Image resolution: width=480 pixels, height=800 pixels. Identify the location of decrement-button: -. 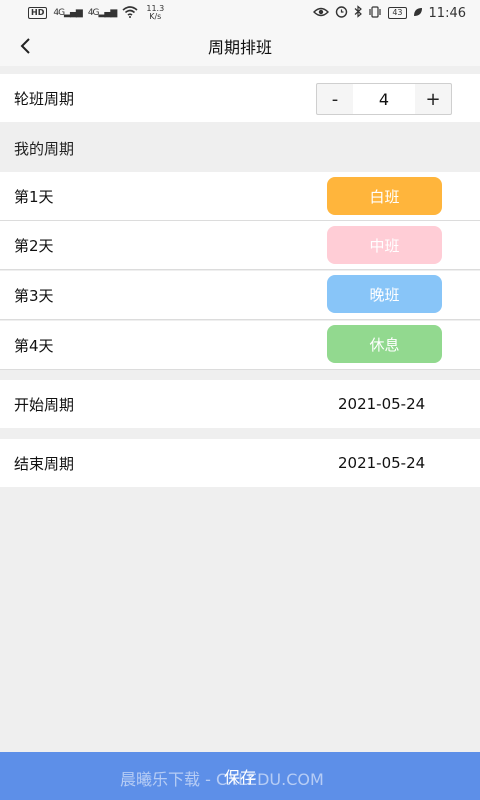
(335, 99).